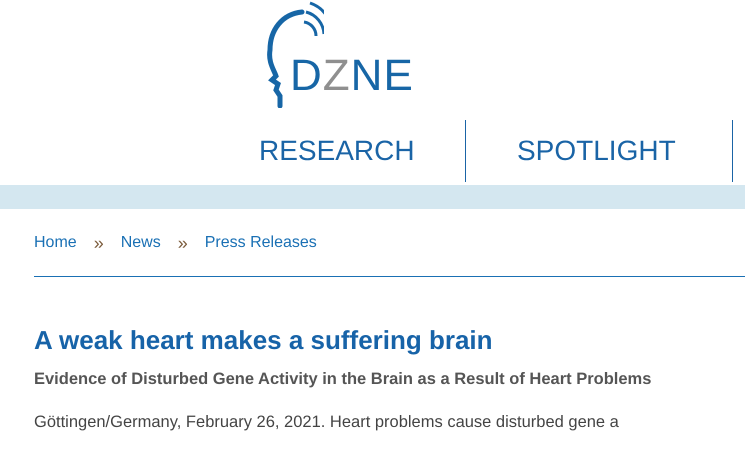  What do you see at coordinates (140, 243) in the screenshot?
I see `breadcrumb-link: News` at bounding box center [140, 243].